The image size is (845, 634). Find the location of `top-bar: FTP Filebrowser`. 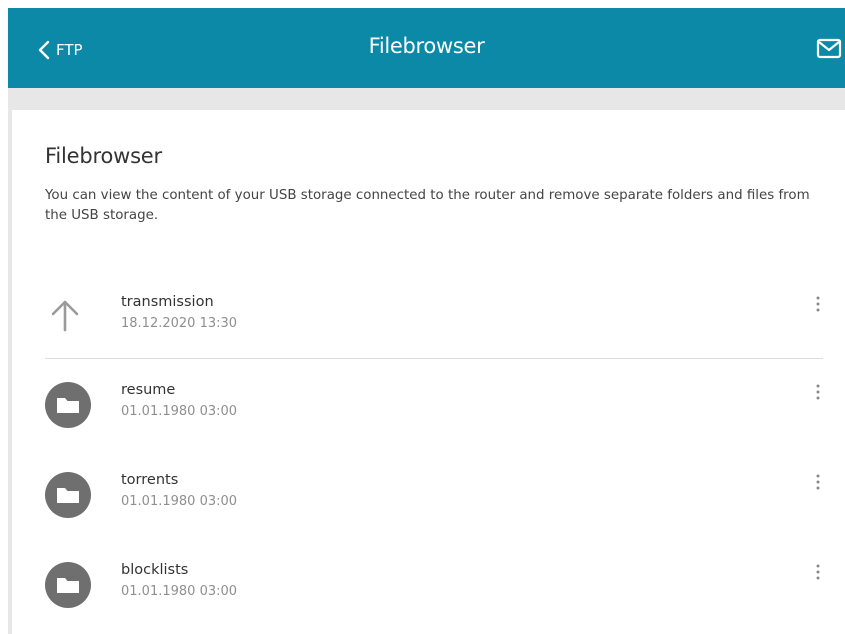

top-bar: FTP Filebrowser is located at coordinates (426, 48).